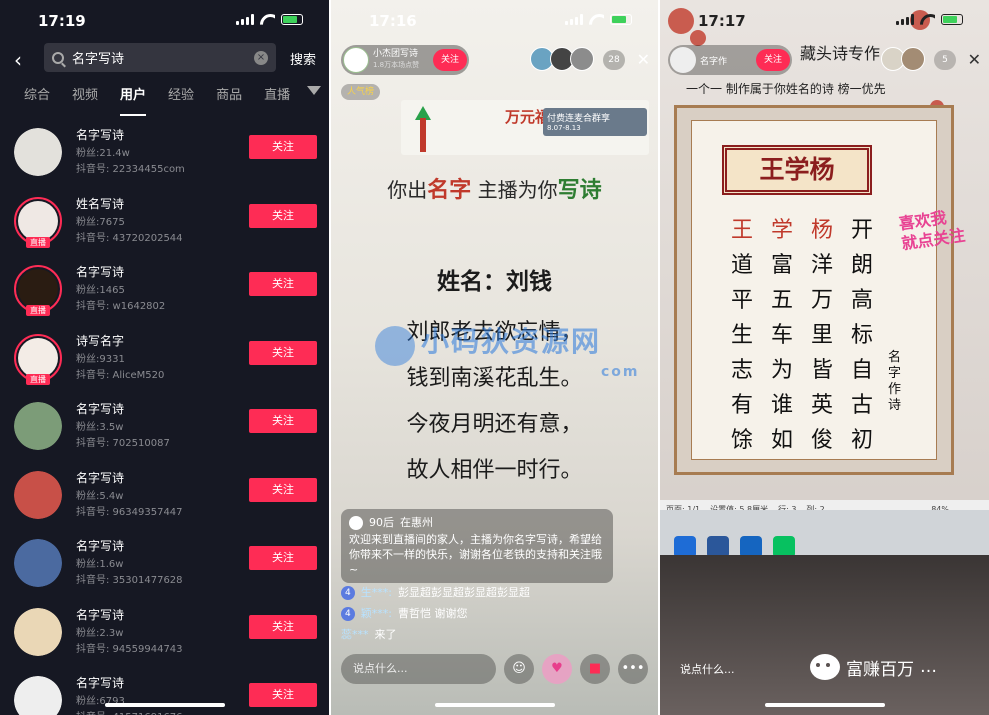 The height and width of the screenshot is (715, 989). Describe the element at coordinates (164, 358) in the screenshot. I see `user-row: 直播 诗写名字 粉丝:9331 抖音号: AliceM520 关注` at that location.